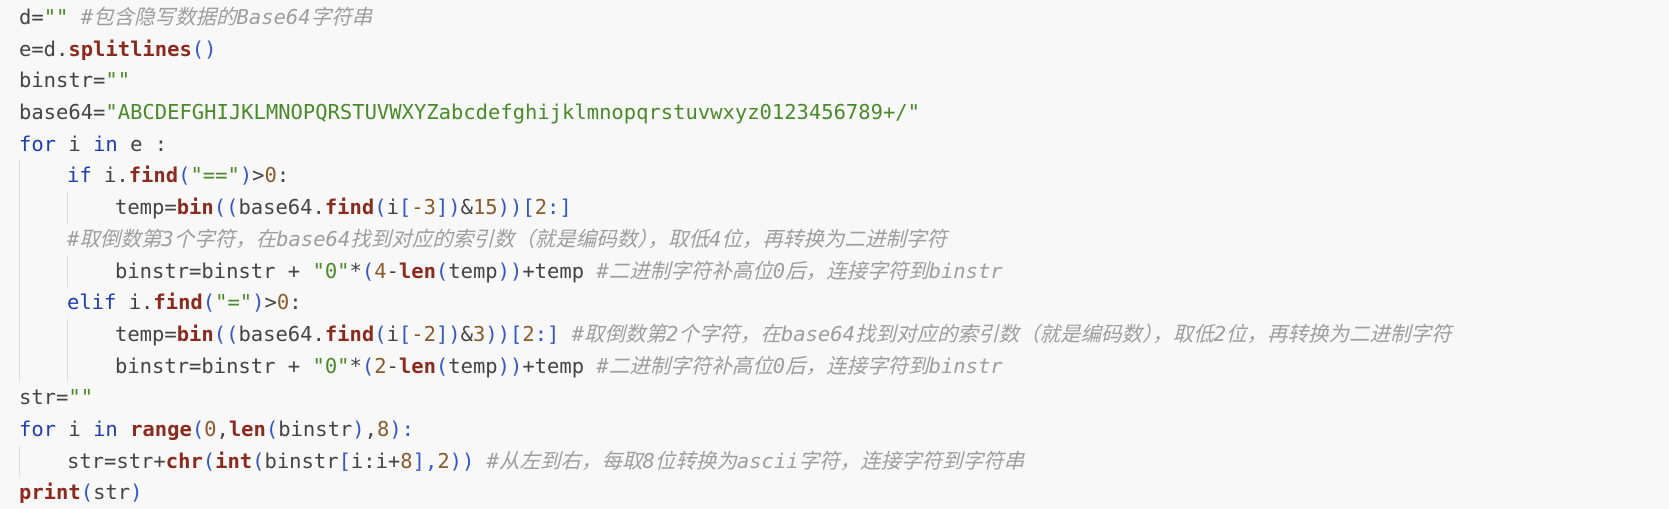  I want to click on code-token: temp, so click(473, 270).